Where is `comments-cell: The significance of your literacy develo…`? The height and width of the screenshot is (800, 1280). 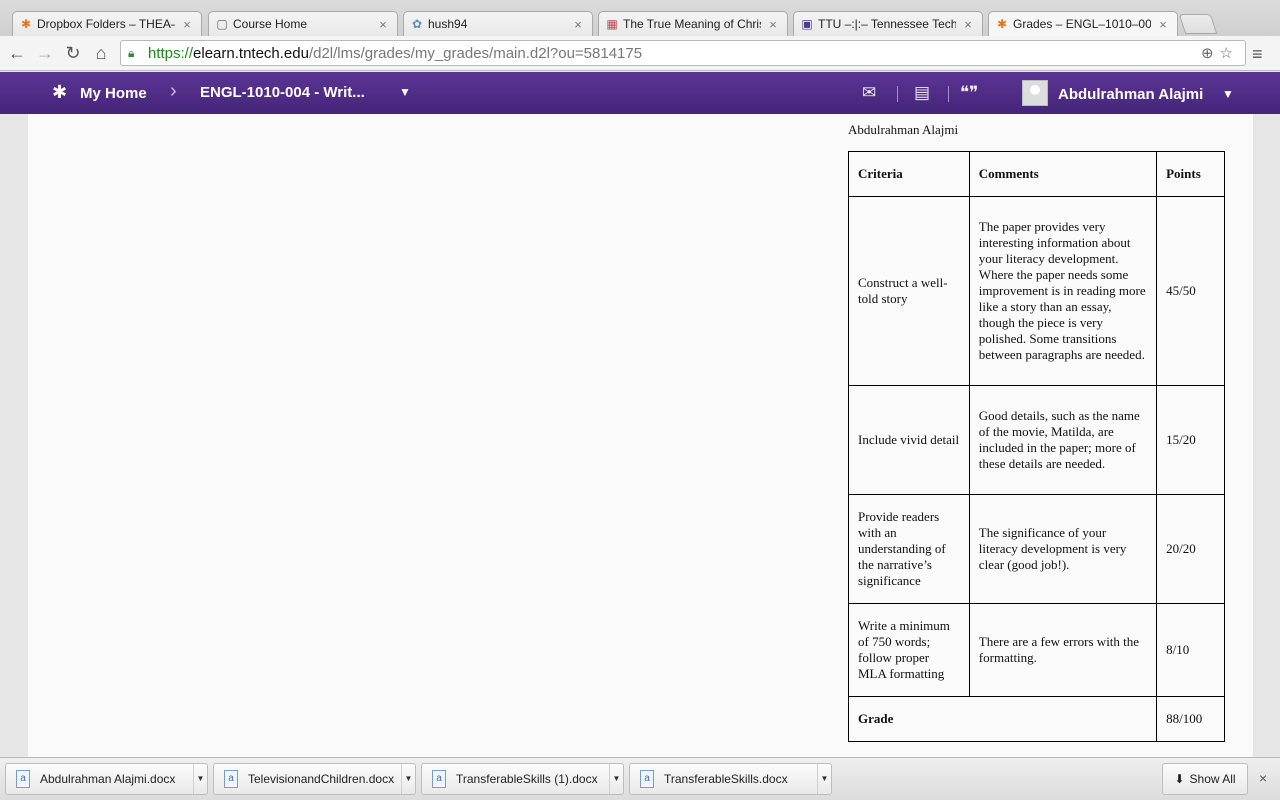 comments-cell: The significance of your literacy develo… is located at coordinates (1063, 549).